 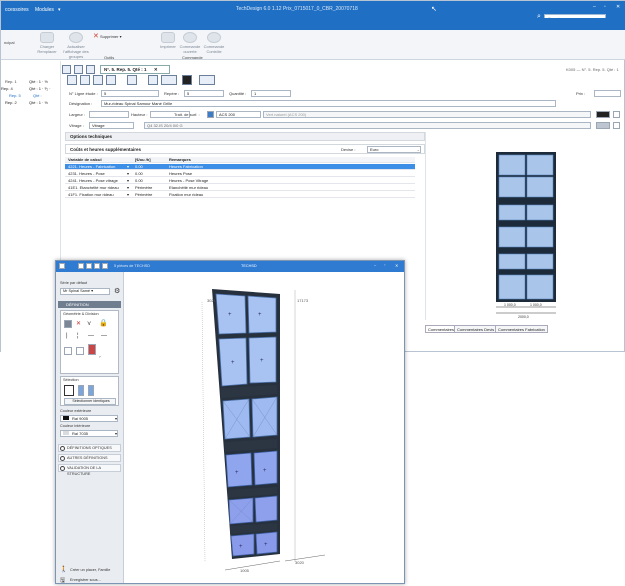 I want to click on prix-label: Prix :, so click(x=581, y=93).